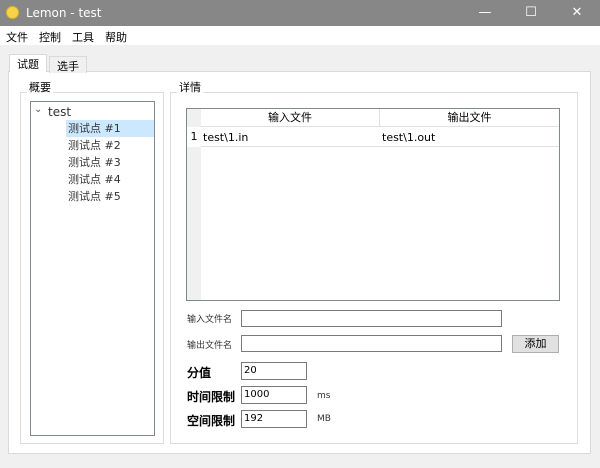  Describe the element at coordinates (290, 118) in the screenshot. I see `header-input: 输入文件` at that location.